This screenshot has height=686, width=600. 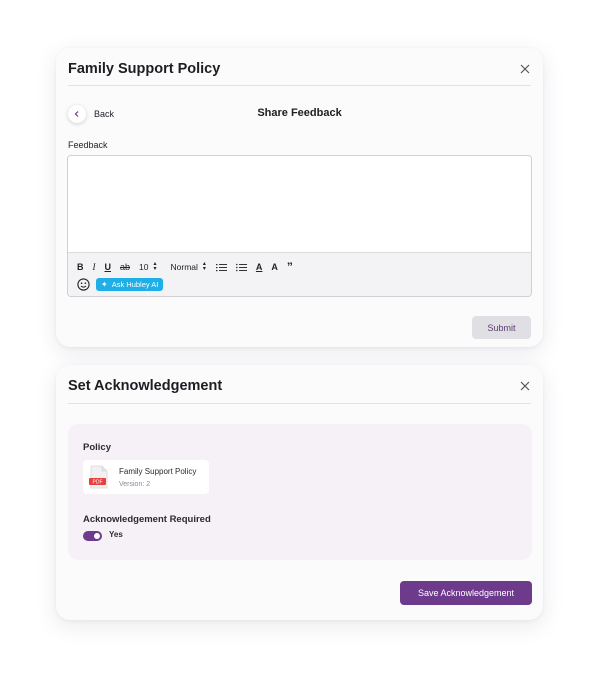 I want to click on acknowledgement-required-toggle, so click(x=92, y=536).